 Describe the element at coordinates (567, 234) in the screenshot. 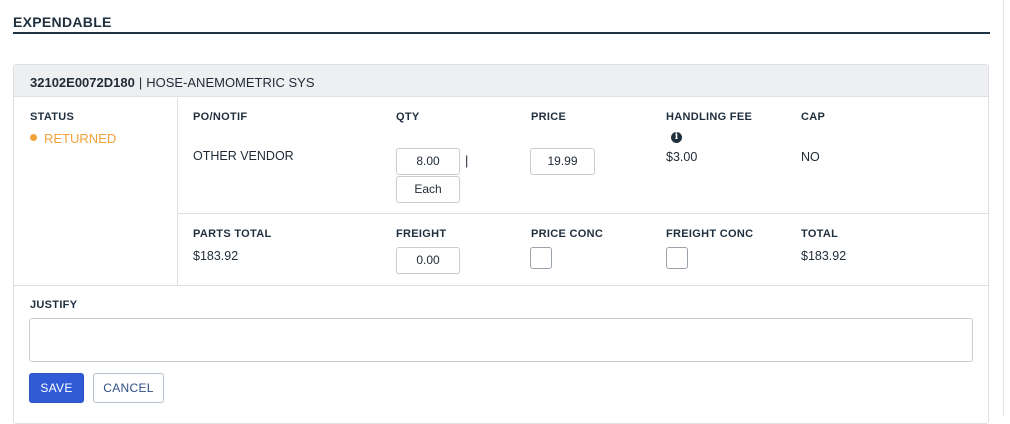

I see `price-conc-label: PRICE CONC` at that location.